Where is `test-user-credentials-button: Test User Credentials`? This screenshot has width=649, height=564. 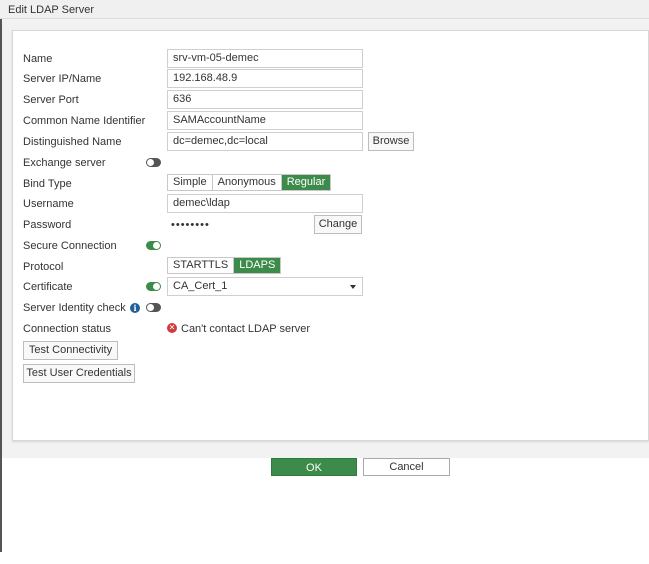
test-user-credentials-button: Test User Credentials is located at coordinates (79, 373).